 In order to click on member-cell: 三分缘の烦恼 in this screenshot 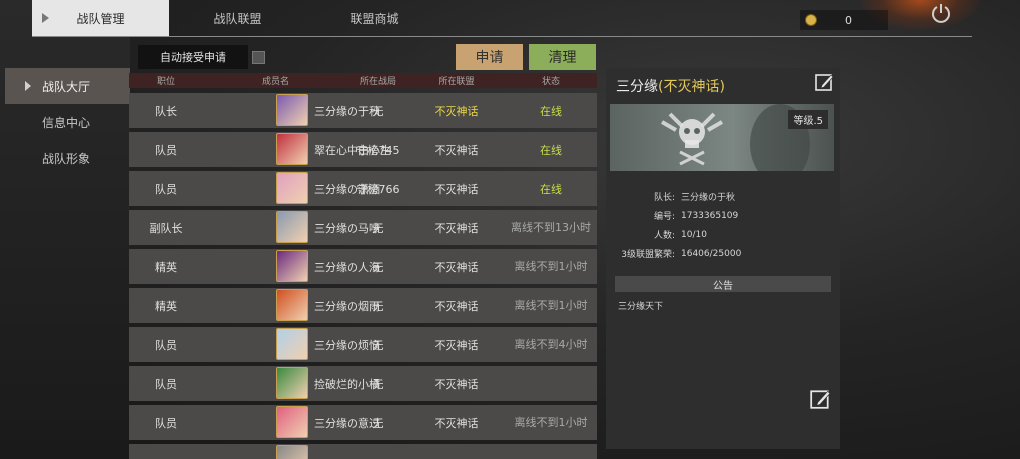, I will do `click(291, 344)`.